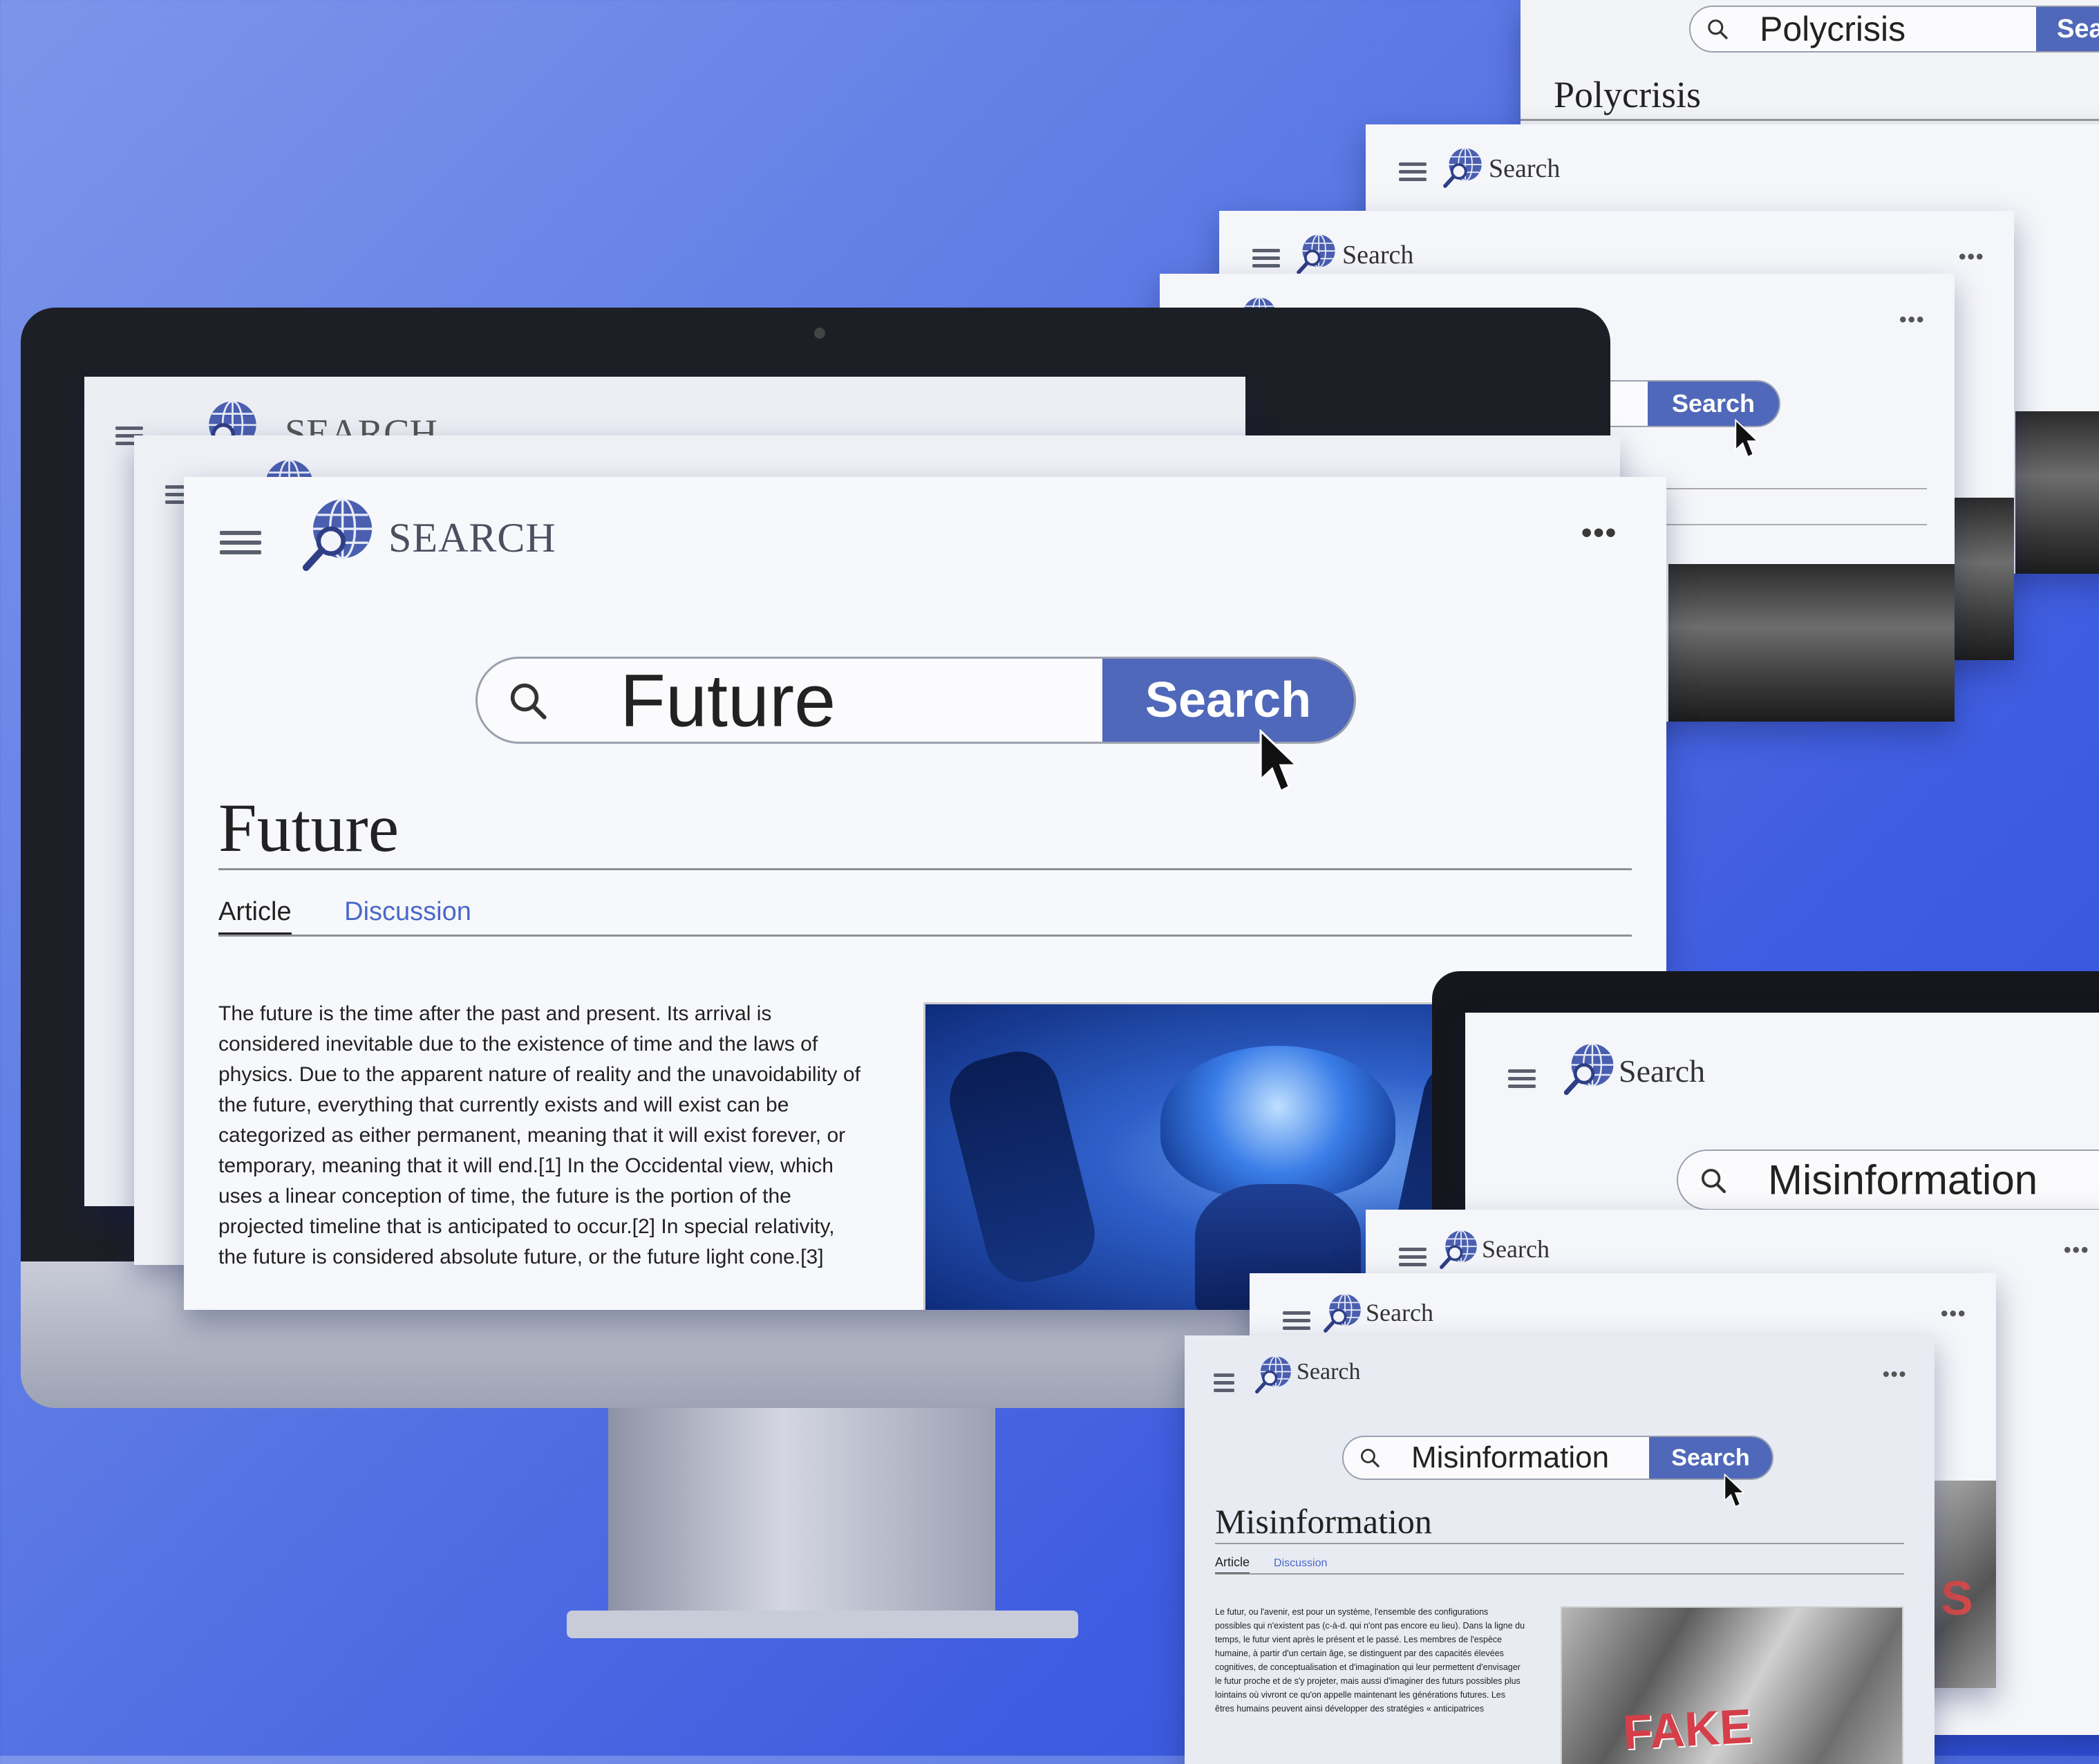  I want to click on search-bar: Future Search, so click(916, 700).